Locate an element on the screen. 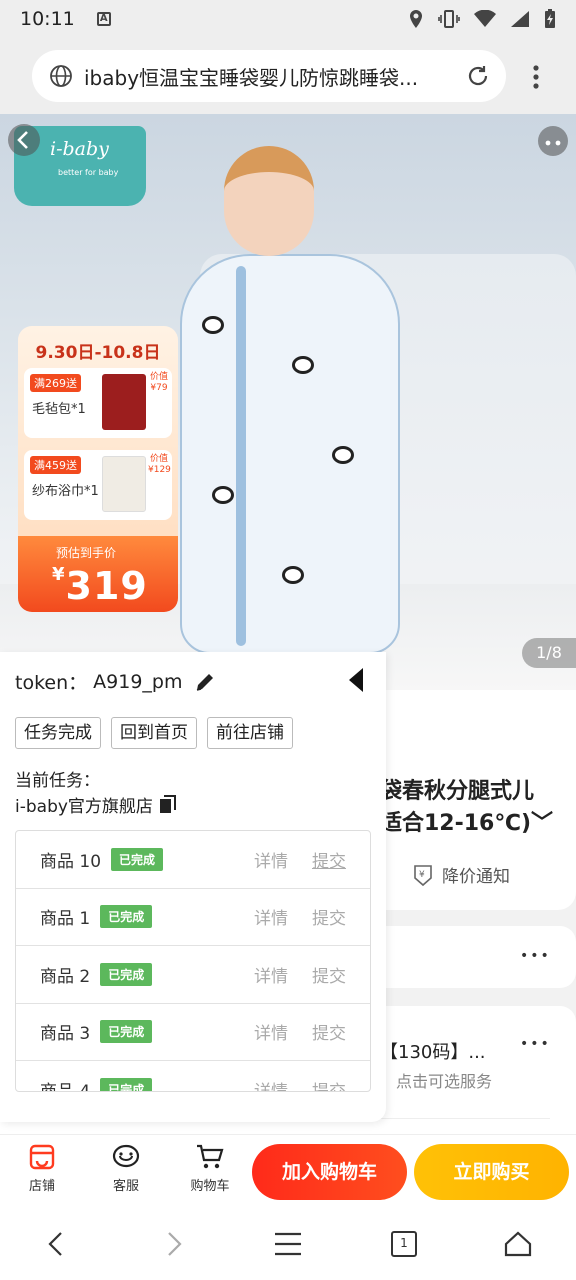 This screenshot has height=1280, width=576. price-tag-icon: ¥ is located at coordinates (423, 875).